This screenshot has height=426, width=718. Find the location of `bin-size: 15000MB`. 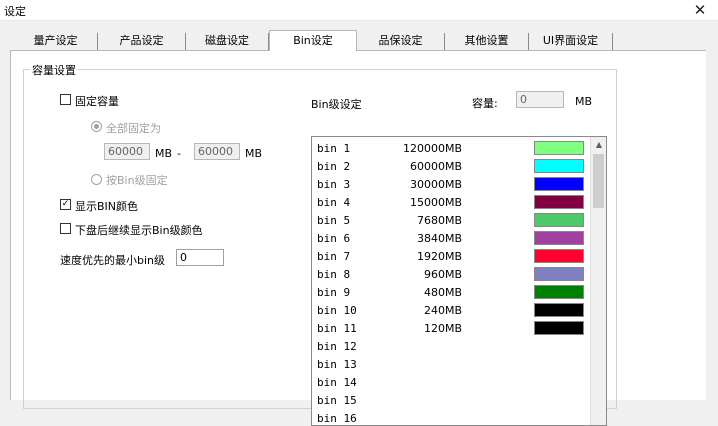

bin-size: 15000MB is located at coordinates (435, 202).